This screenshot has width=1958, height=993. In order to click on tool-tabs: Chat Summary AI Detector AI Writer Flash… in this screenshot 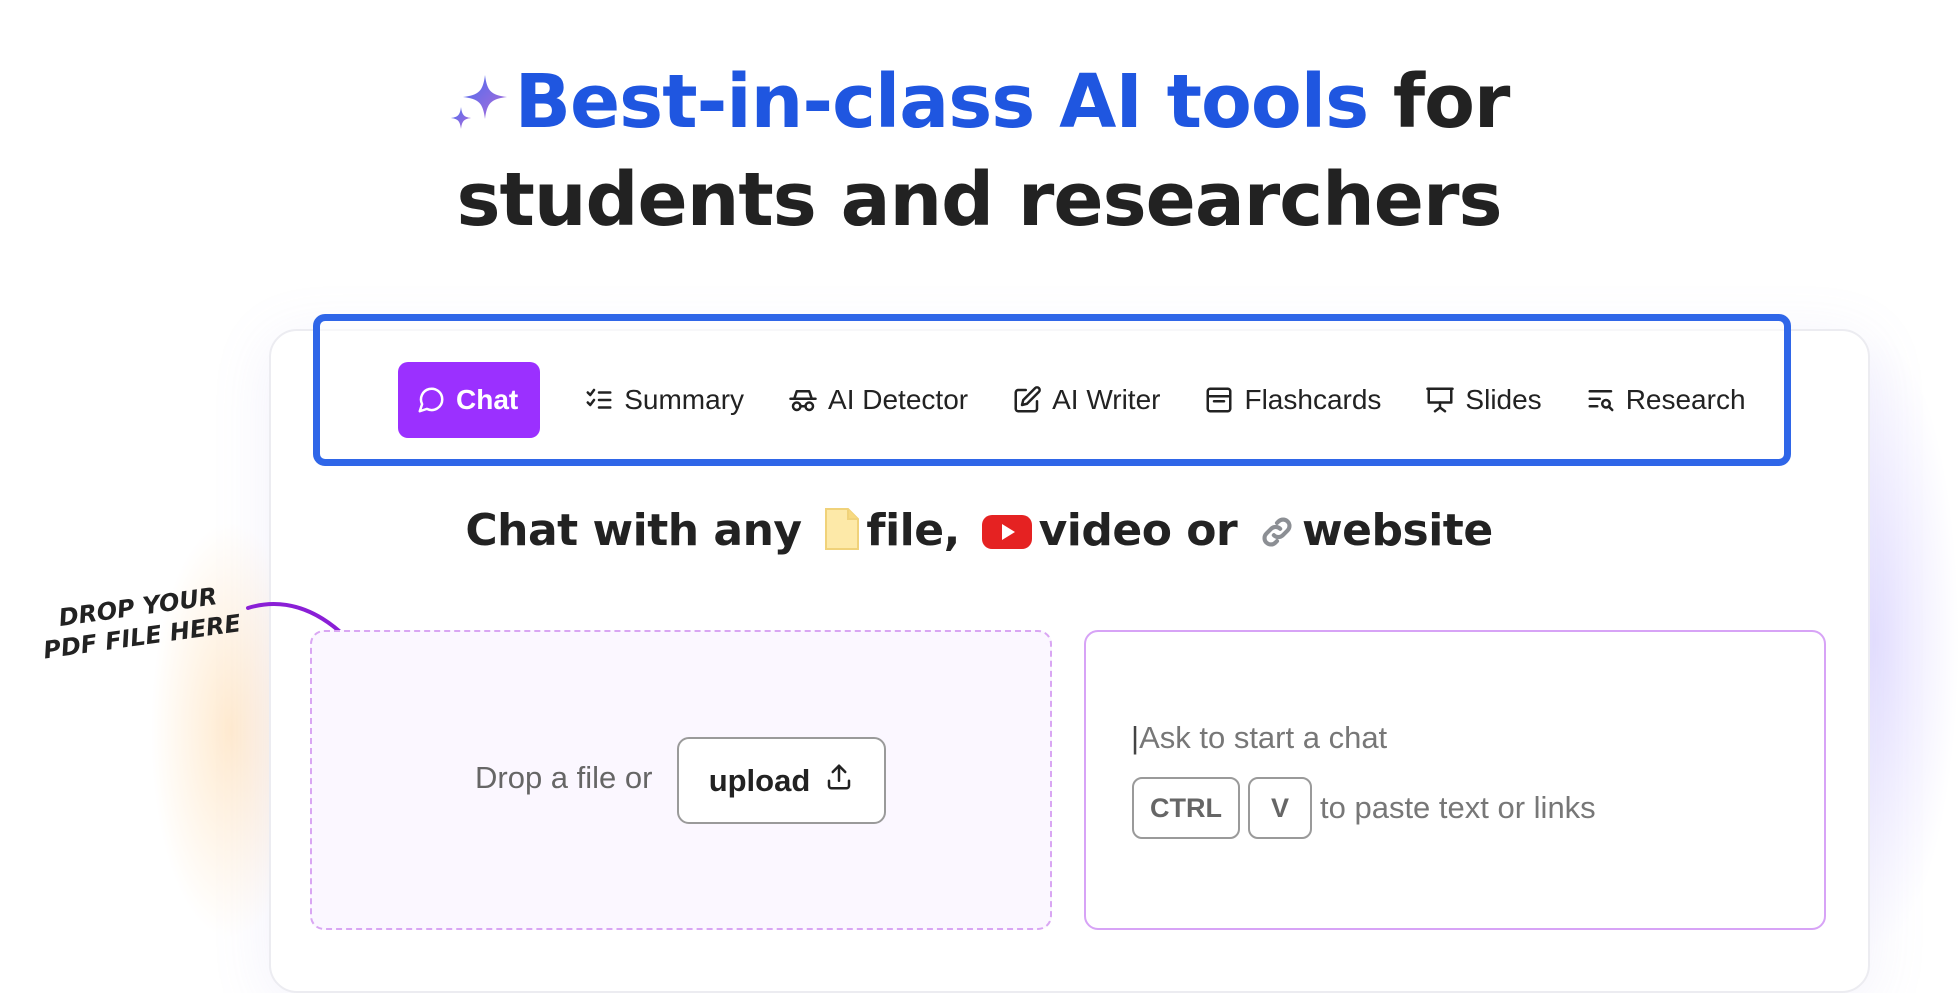, I will do `click(1072, 400)`.